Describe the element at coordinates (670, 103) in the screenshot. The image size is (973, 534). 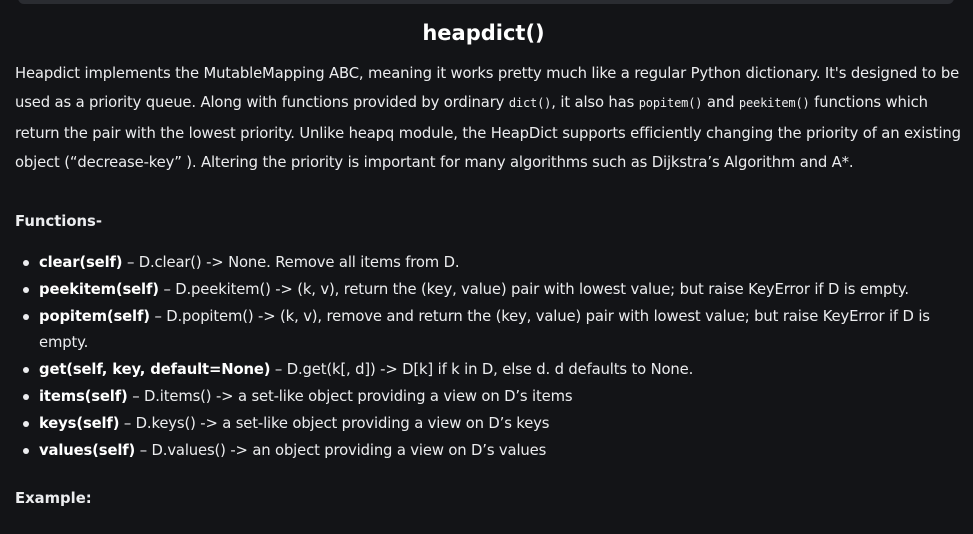
I see `inline-code-popitem: popitem()` at that location.